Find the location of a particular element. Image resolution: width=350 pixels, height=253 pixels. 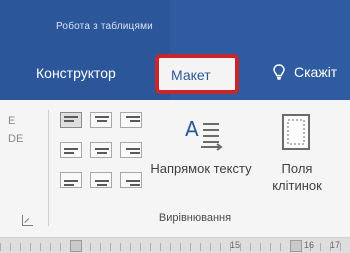

context-tab-group-label: Робота з таблицями is located at coordinates (104, 26).